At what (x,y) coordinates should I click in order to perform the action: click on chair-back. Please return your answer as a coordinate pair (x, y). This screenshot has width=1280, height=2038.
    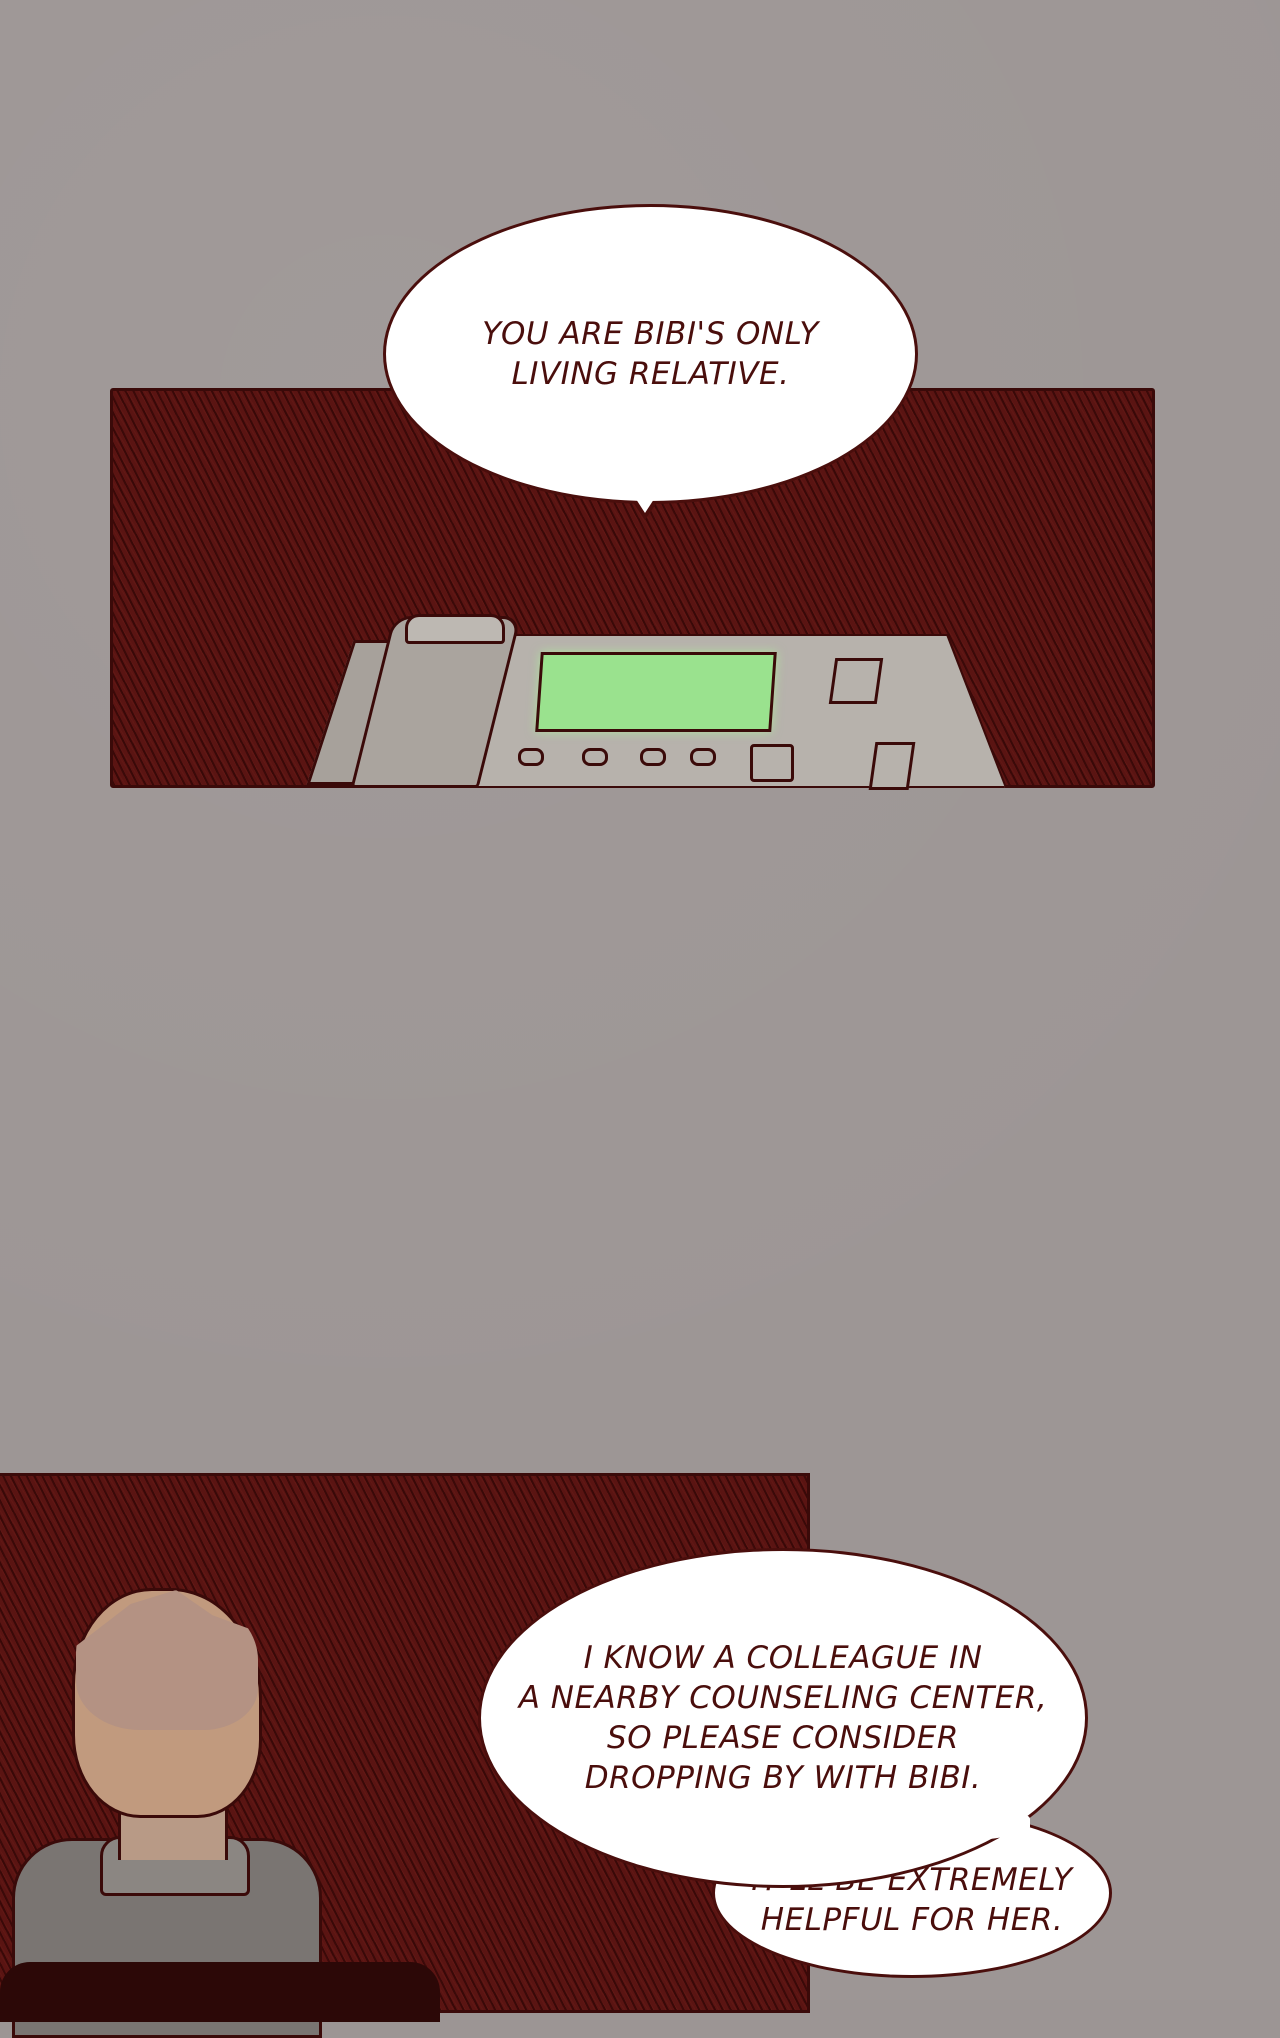
    Looking at the image, I should click on (220, 1992).